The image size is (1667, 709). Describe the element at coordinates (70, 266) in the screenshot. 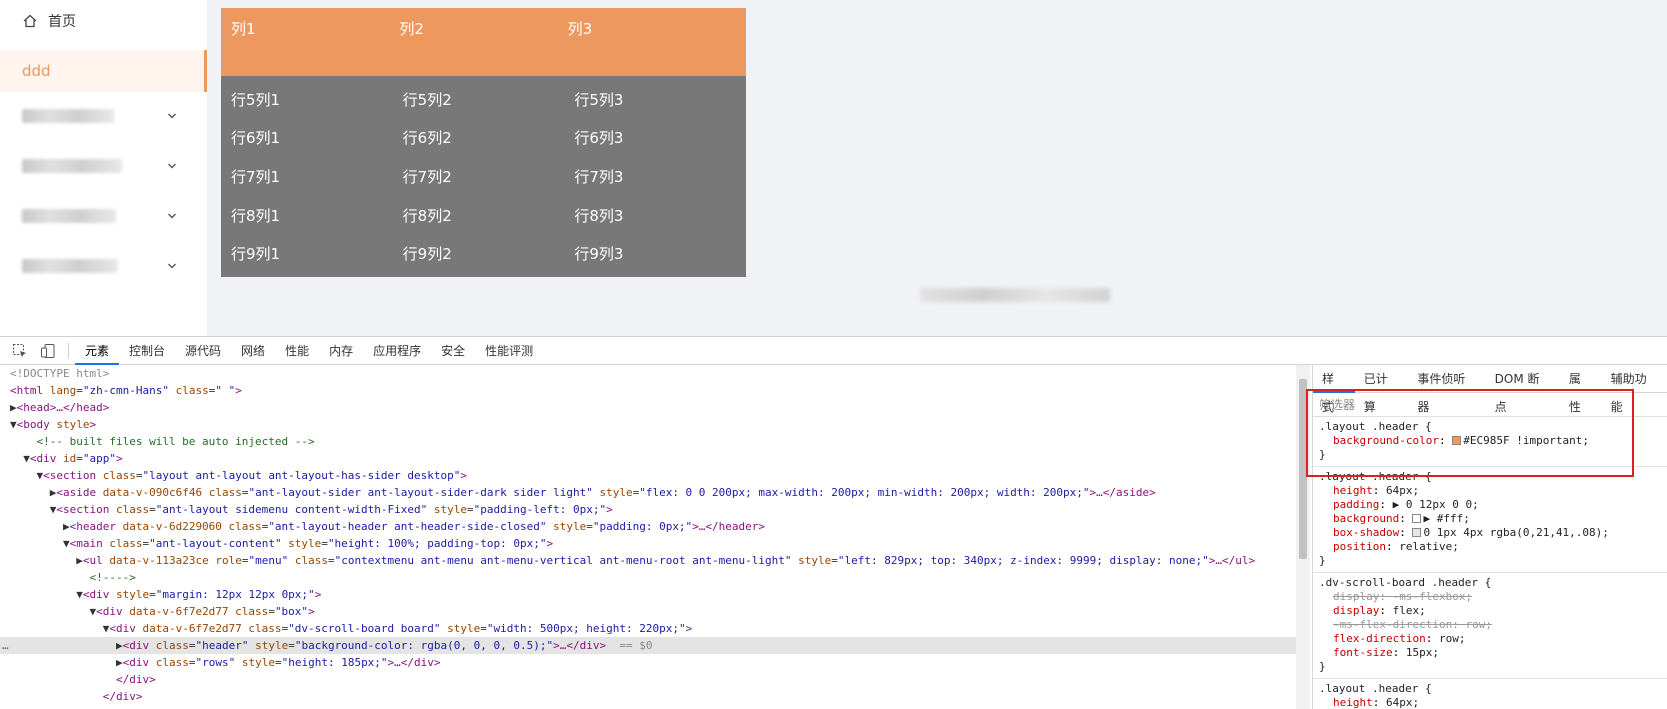

I see `redacted-label` at that location.